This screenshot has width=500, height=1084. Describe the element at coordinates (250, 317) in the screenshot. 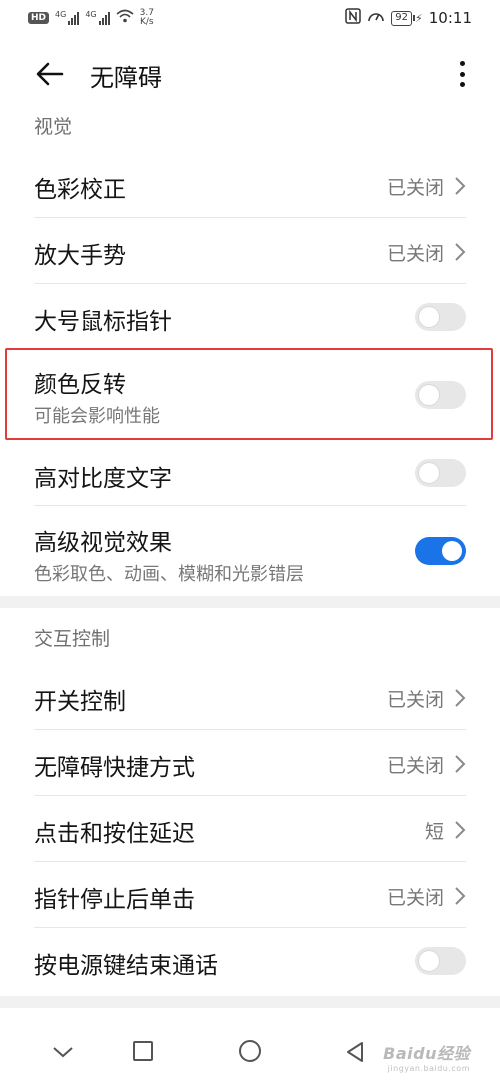

I see `row-large-mouse-pointer: 大号鼠标指针` at that location.